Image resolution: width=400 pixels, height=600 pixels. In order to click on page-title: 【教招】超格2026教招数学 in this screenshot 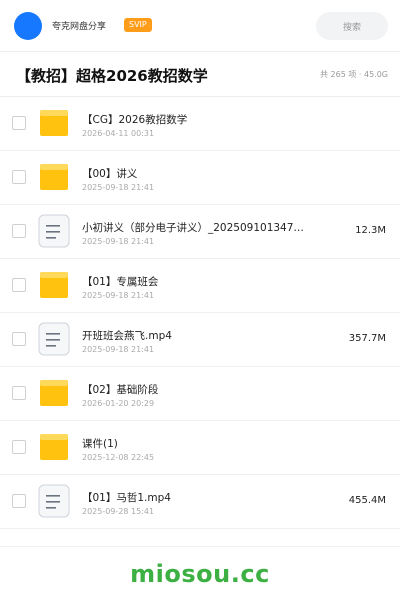, I will do `click(112, 76)`.